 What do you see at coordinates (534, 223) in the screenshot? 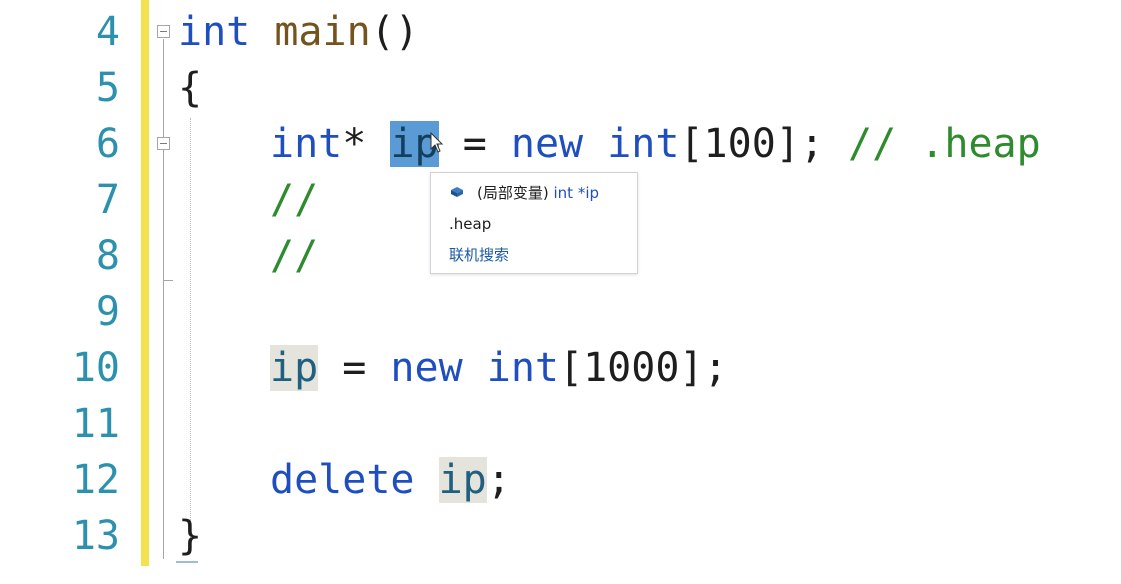
I see `quickinfo-tooltip: (局部变量) int *ip .heap 联机搜索` at bounding box center [534, 223].